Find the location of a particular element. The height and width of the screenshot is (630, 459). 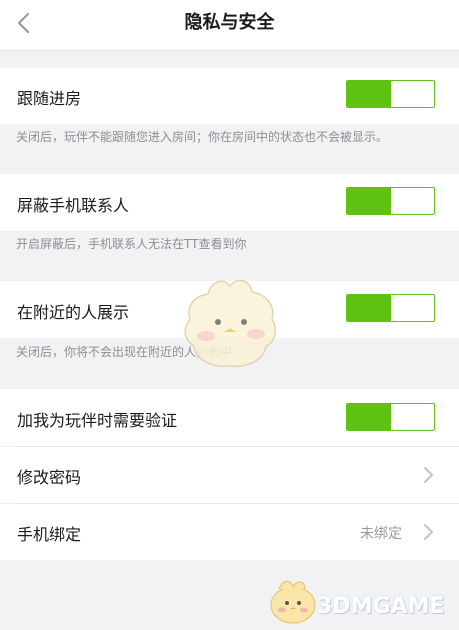

watermark-text: 3DMGAME is located at coordinates (381, 606).